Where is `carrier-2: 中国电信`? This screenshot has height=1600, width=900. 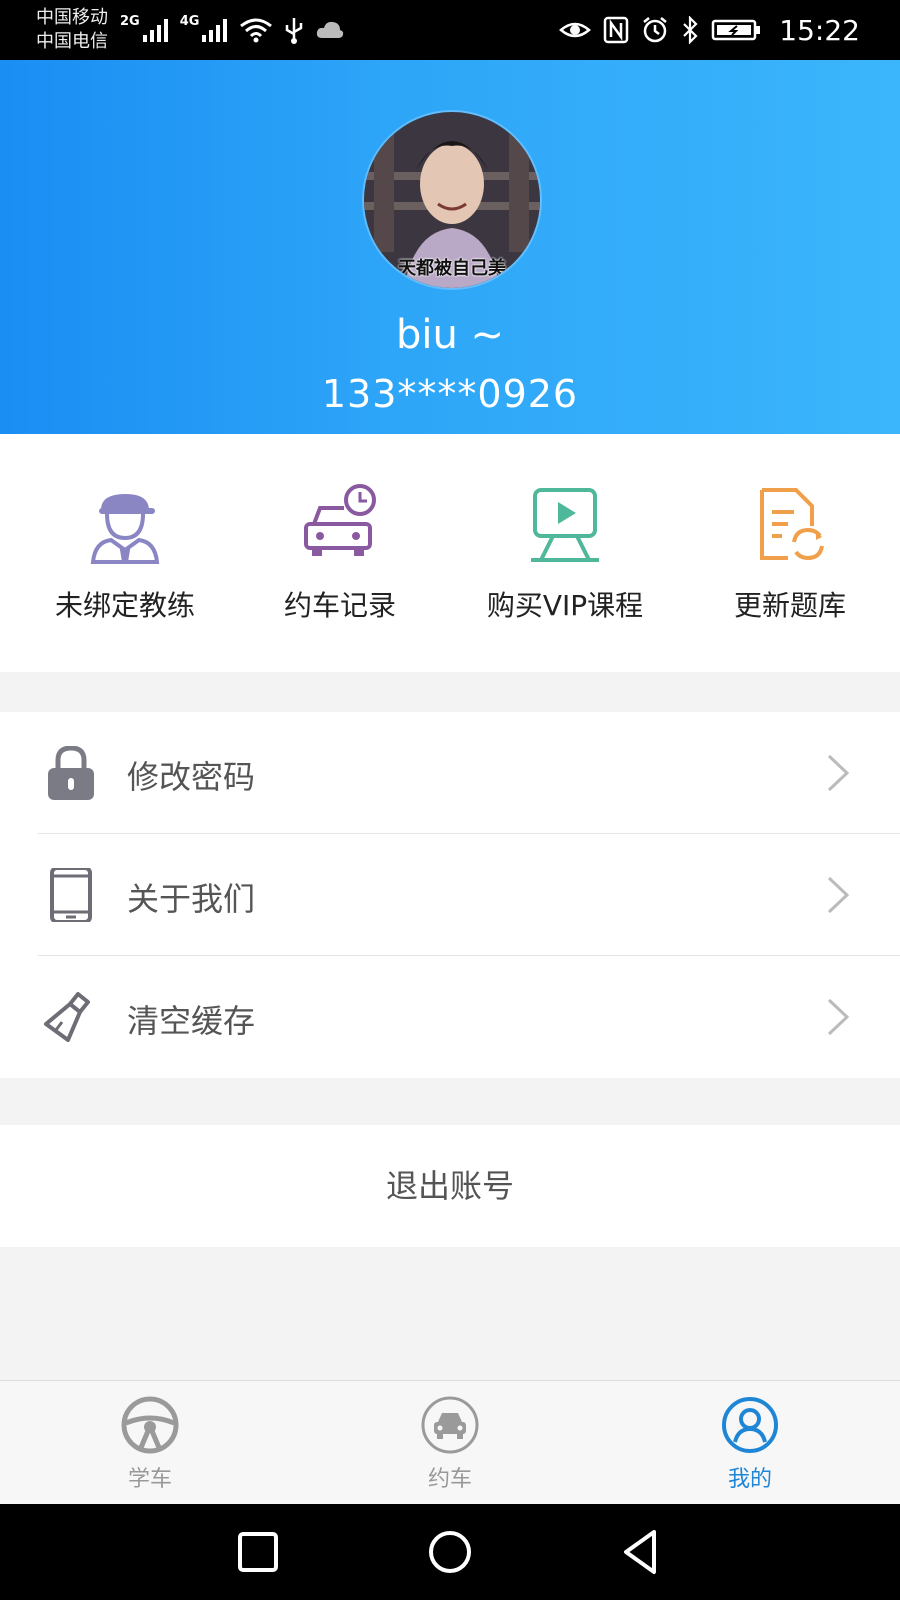 carrier-2: 中国电信 is located at coordinates (72, 41).